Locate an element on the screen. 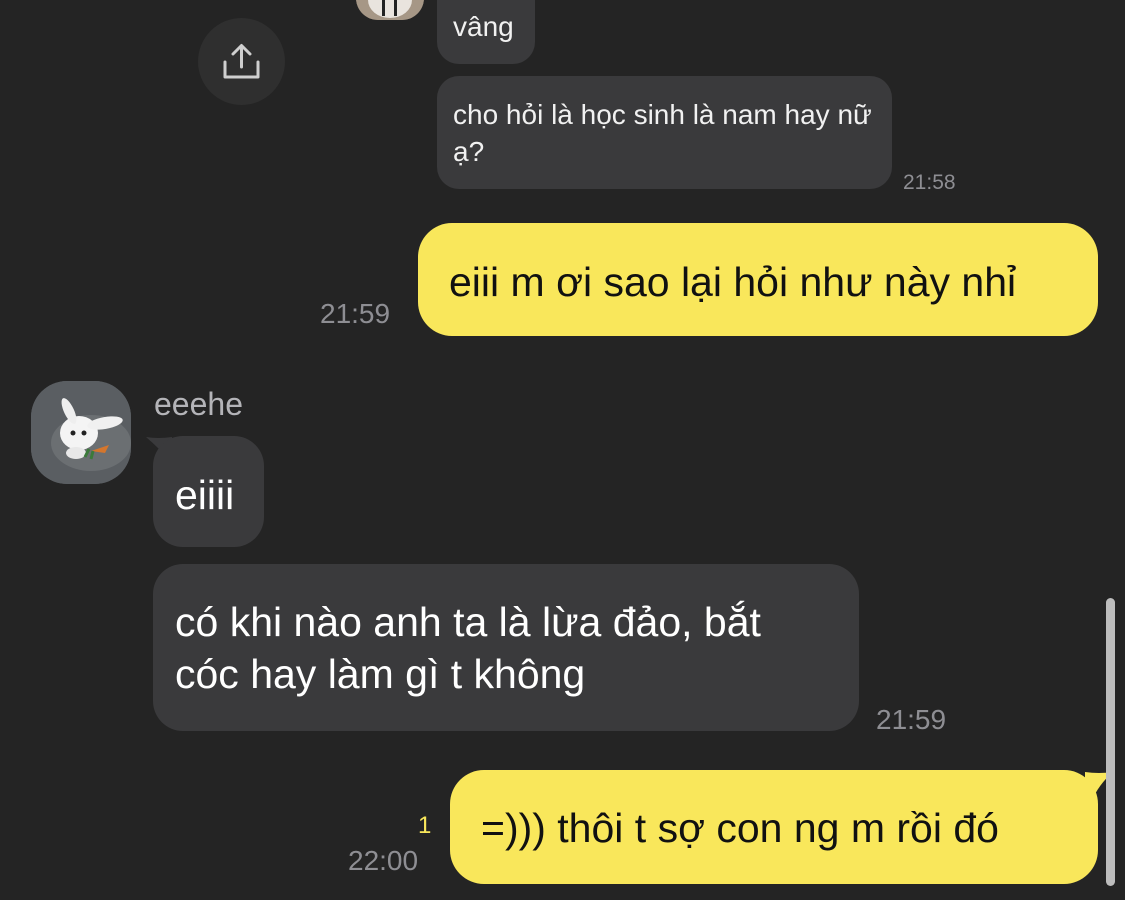  message-bubble: vâng is located at coordinates (486, 32).